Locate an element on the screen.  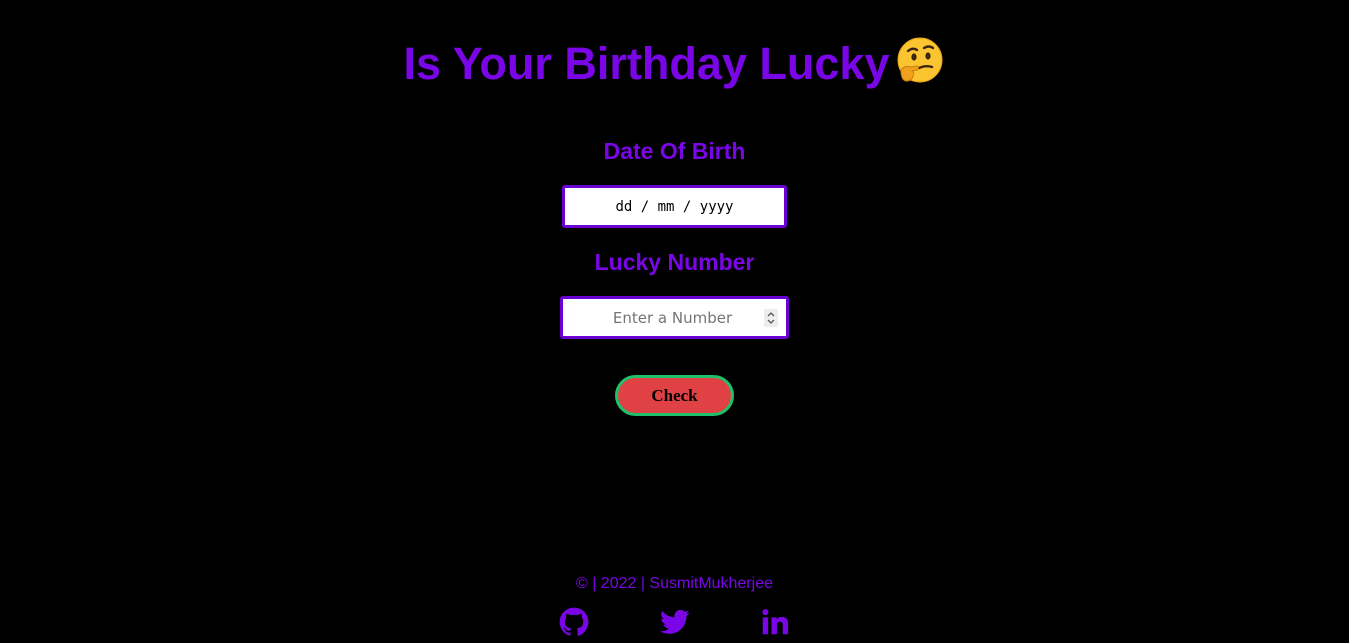
linkedin-icon is located at coordinates (775, 622).